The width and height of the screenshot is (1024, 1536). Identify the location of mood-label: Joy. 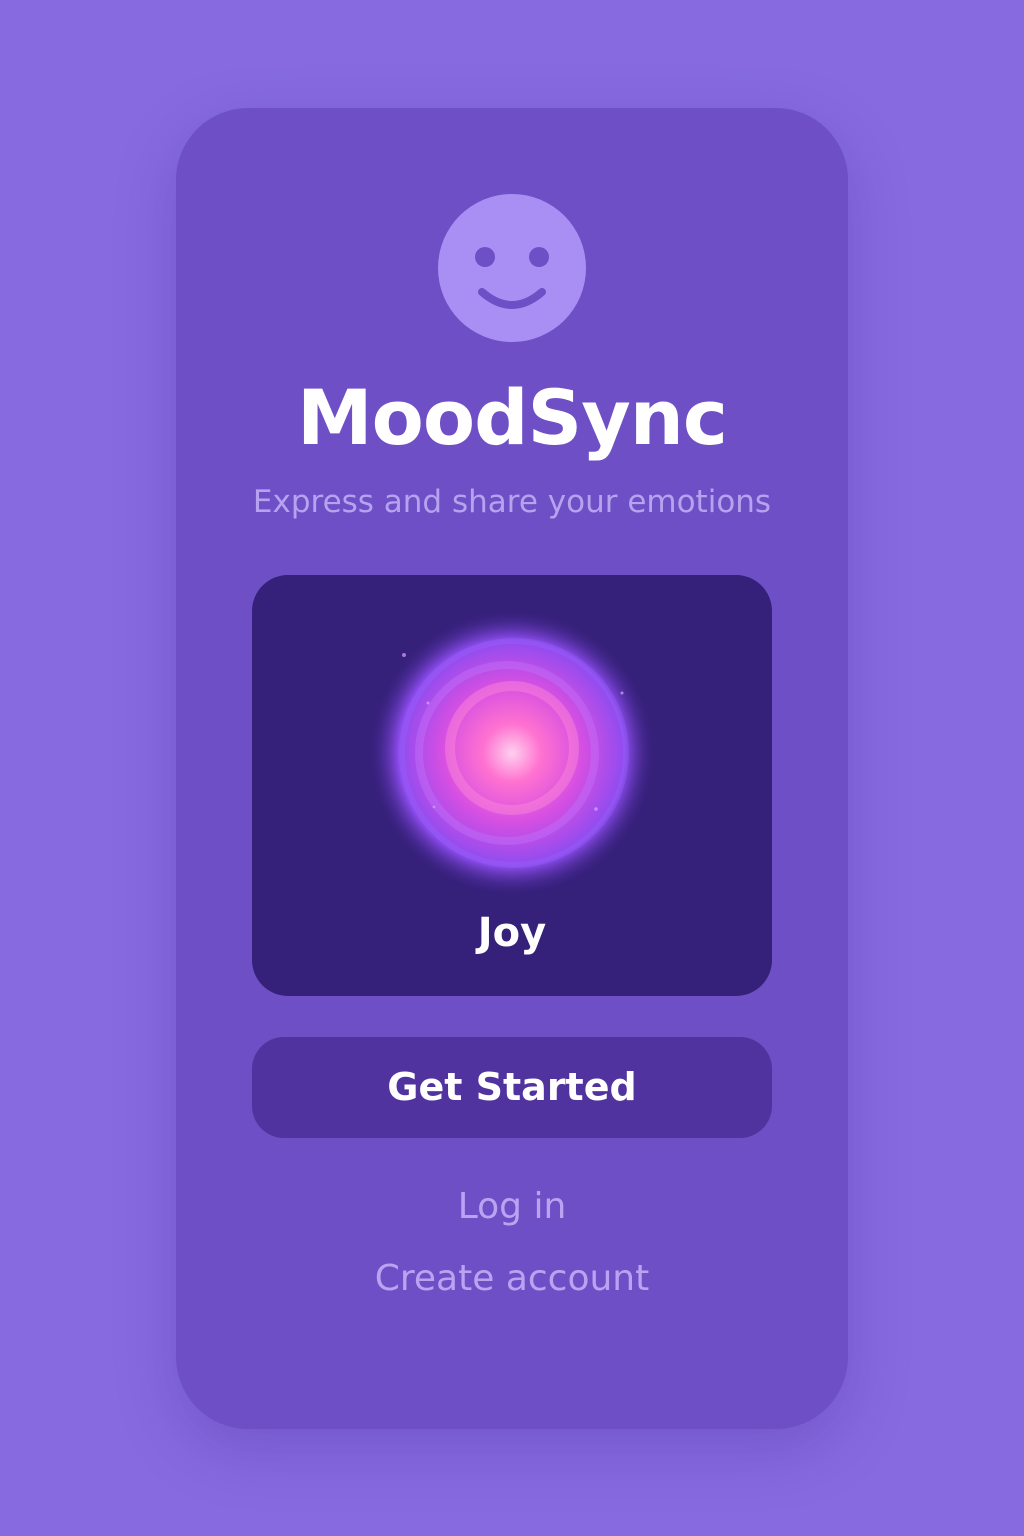
(512, 933).